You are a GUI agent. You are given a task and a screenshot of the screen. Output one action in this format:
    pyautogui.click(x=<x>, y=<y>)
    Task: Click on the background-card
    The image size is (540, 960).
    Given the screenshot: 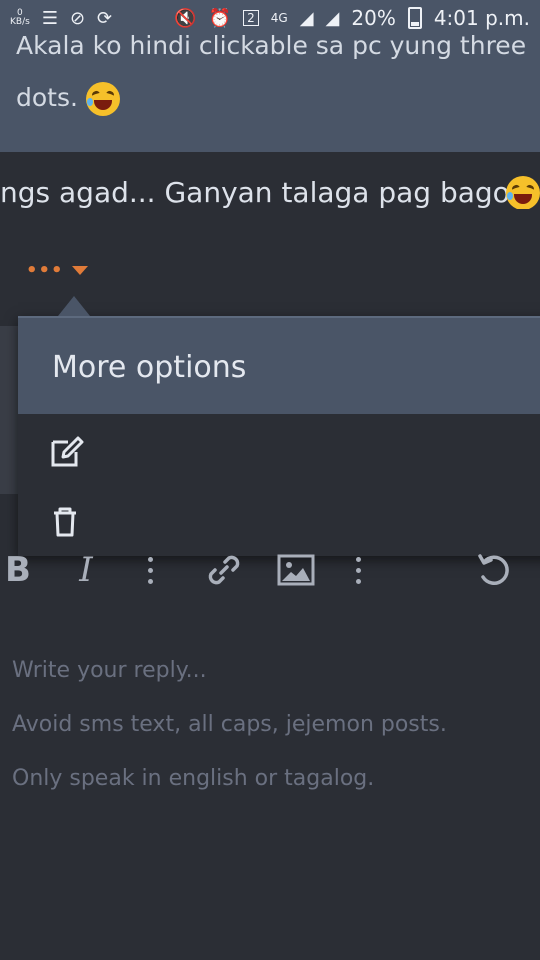 What is the action you would take?
    pyautogui.click(x=10, y=410)
    